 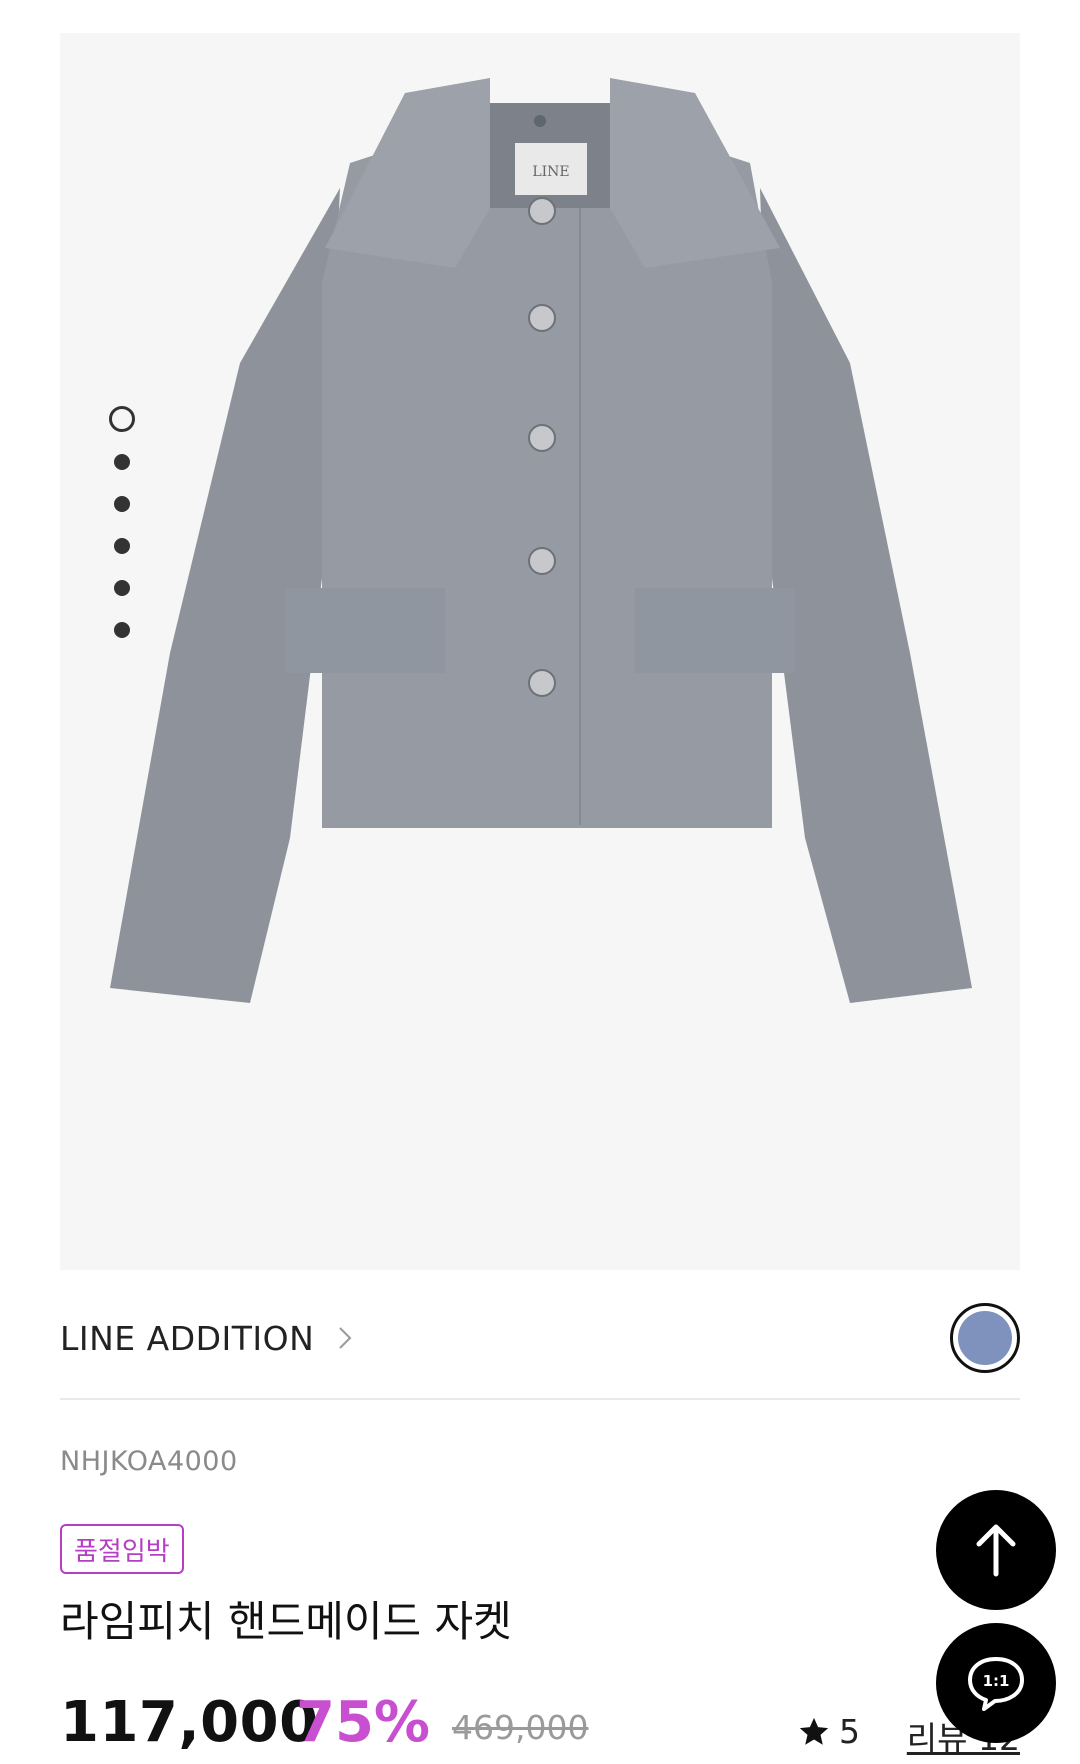 I want to click on chat-bubble-icon: 1:1, so click(x=996, y=1684).